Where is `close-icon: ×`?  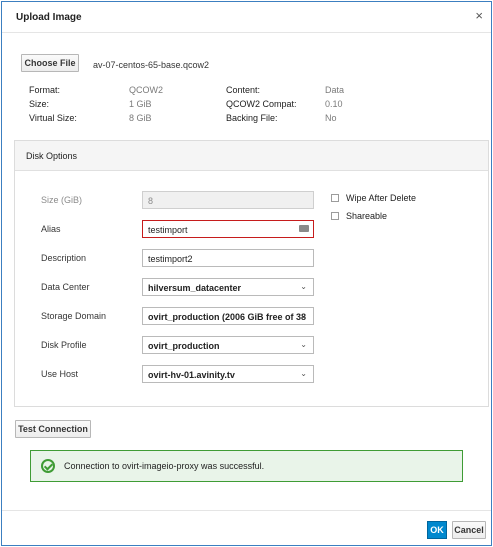
close-icon: × is located at coordinates (479, 15).